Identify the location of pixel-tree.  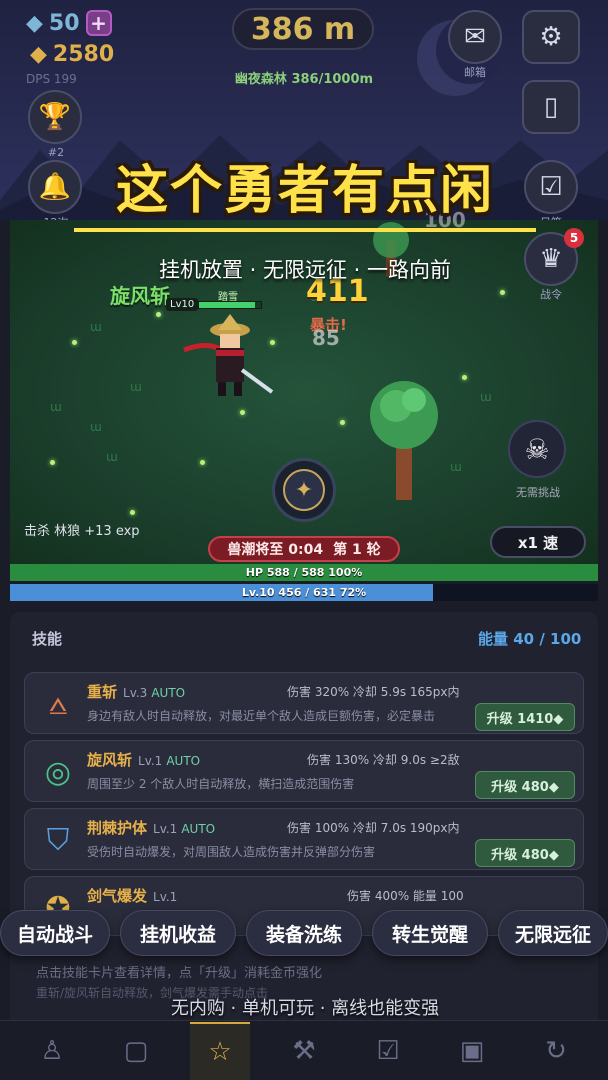
(404, 440).